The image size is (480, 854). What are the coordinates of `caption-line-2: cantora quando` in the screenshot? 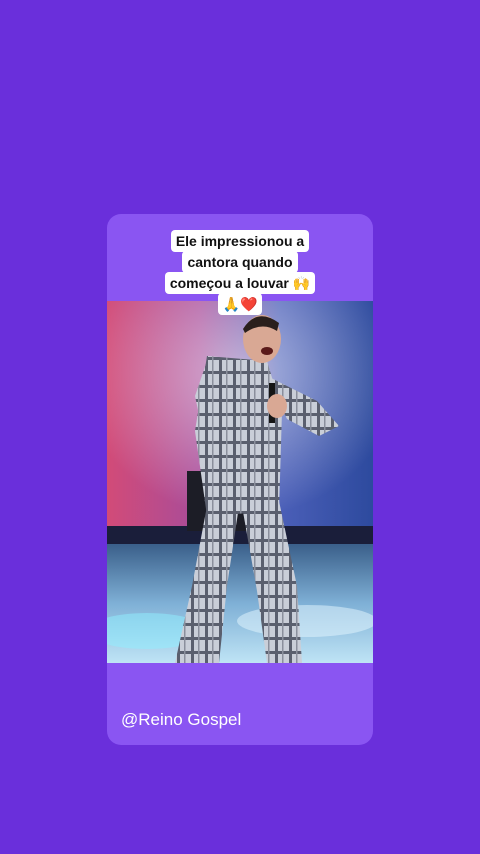 It's located at (240, 262).